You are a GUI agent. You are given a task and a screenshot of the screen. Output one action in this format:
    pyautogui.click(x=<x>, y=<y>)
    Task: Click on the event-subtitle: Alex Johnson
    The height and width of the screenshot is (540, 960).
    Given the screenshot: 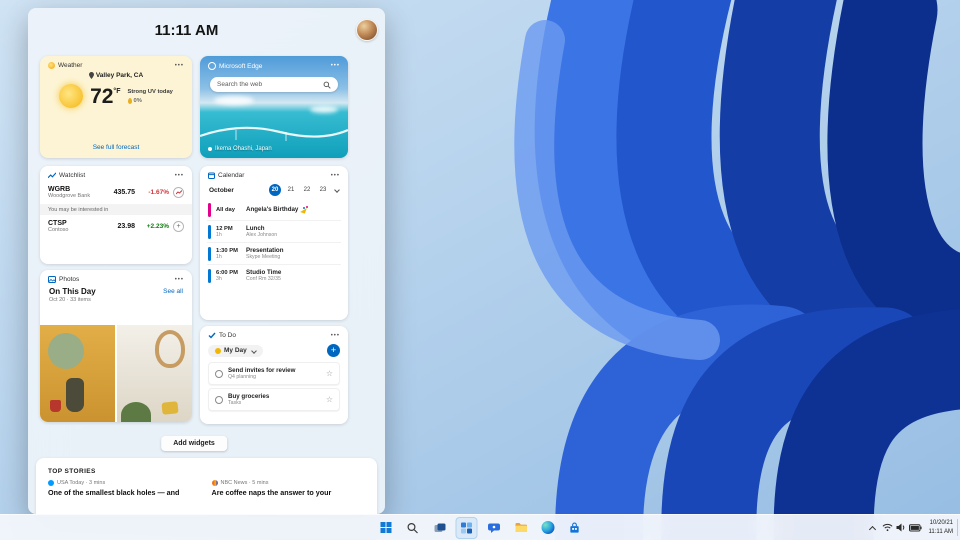 What is the action you would take?
    pyautogui.click(x=262, y=235)
    